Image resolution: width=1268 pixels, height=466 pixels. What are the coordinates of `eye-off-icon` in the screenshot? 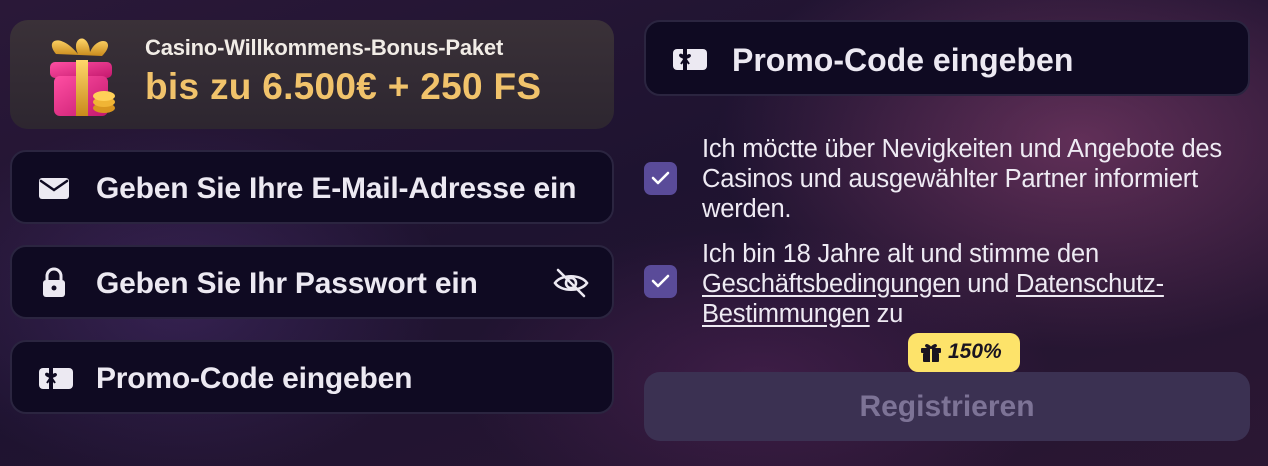 It's located at (571, 283).